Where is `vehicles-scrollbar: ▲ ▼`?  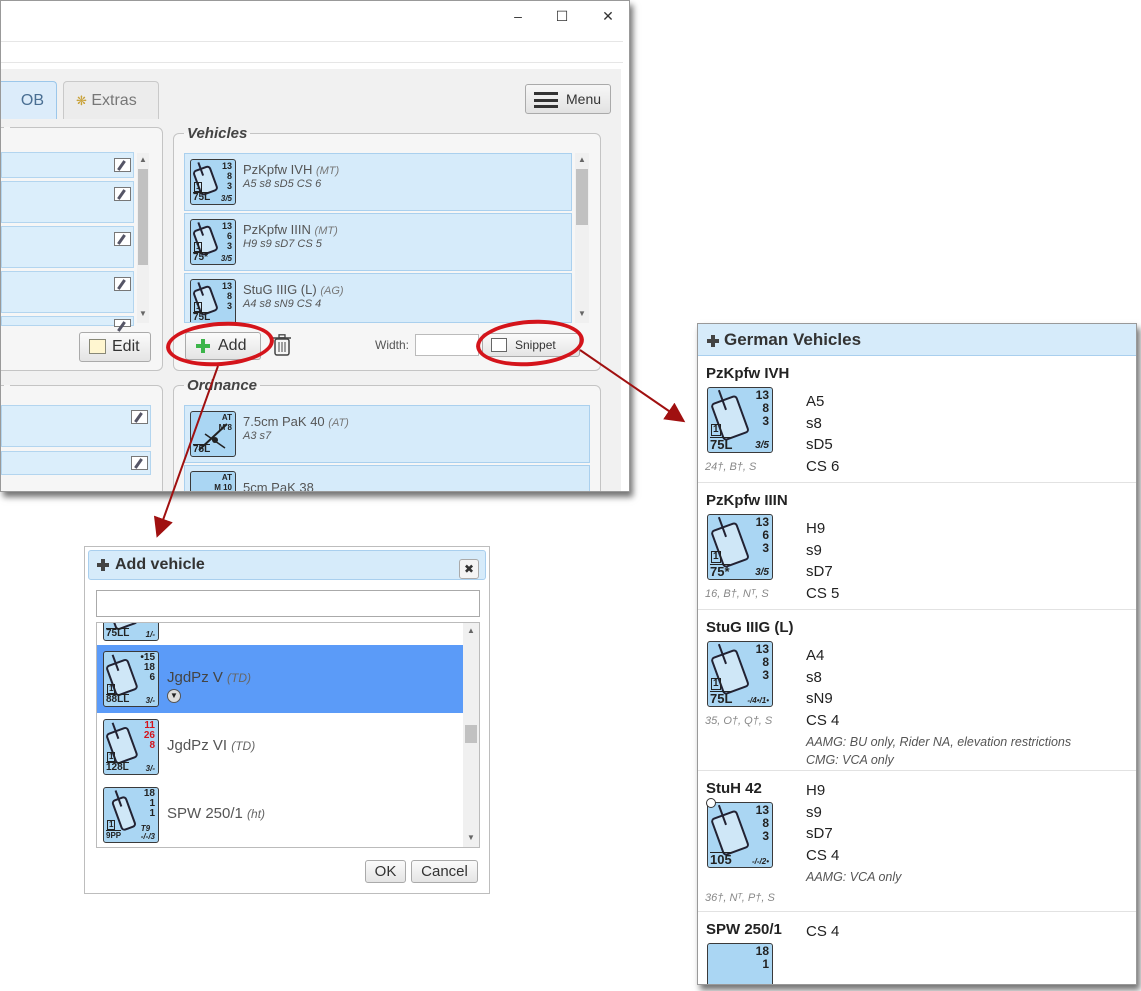
vehicles-scrollbar: ▲ ▼ is located at coordinates (582, 238).